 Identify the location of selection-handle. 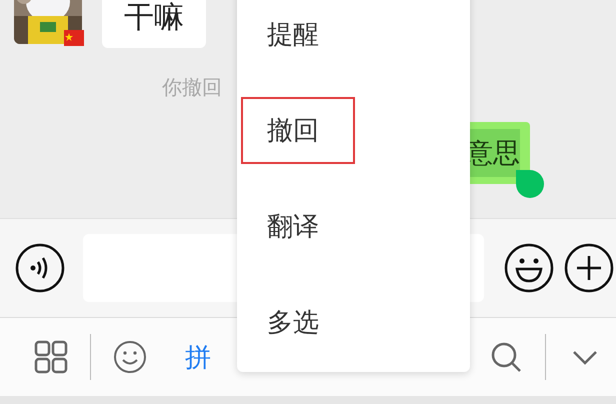
(530, 184).